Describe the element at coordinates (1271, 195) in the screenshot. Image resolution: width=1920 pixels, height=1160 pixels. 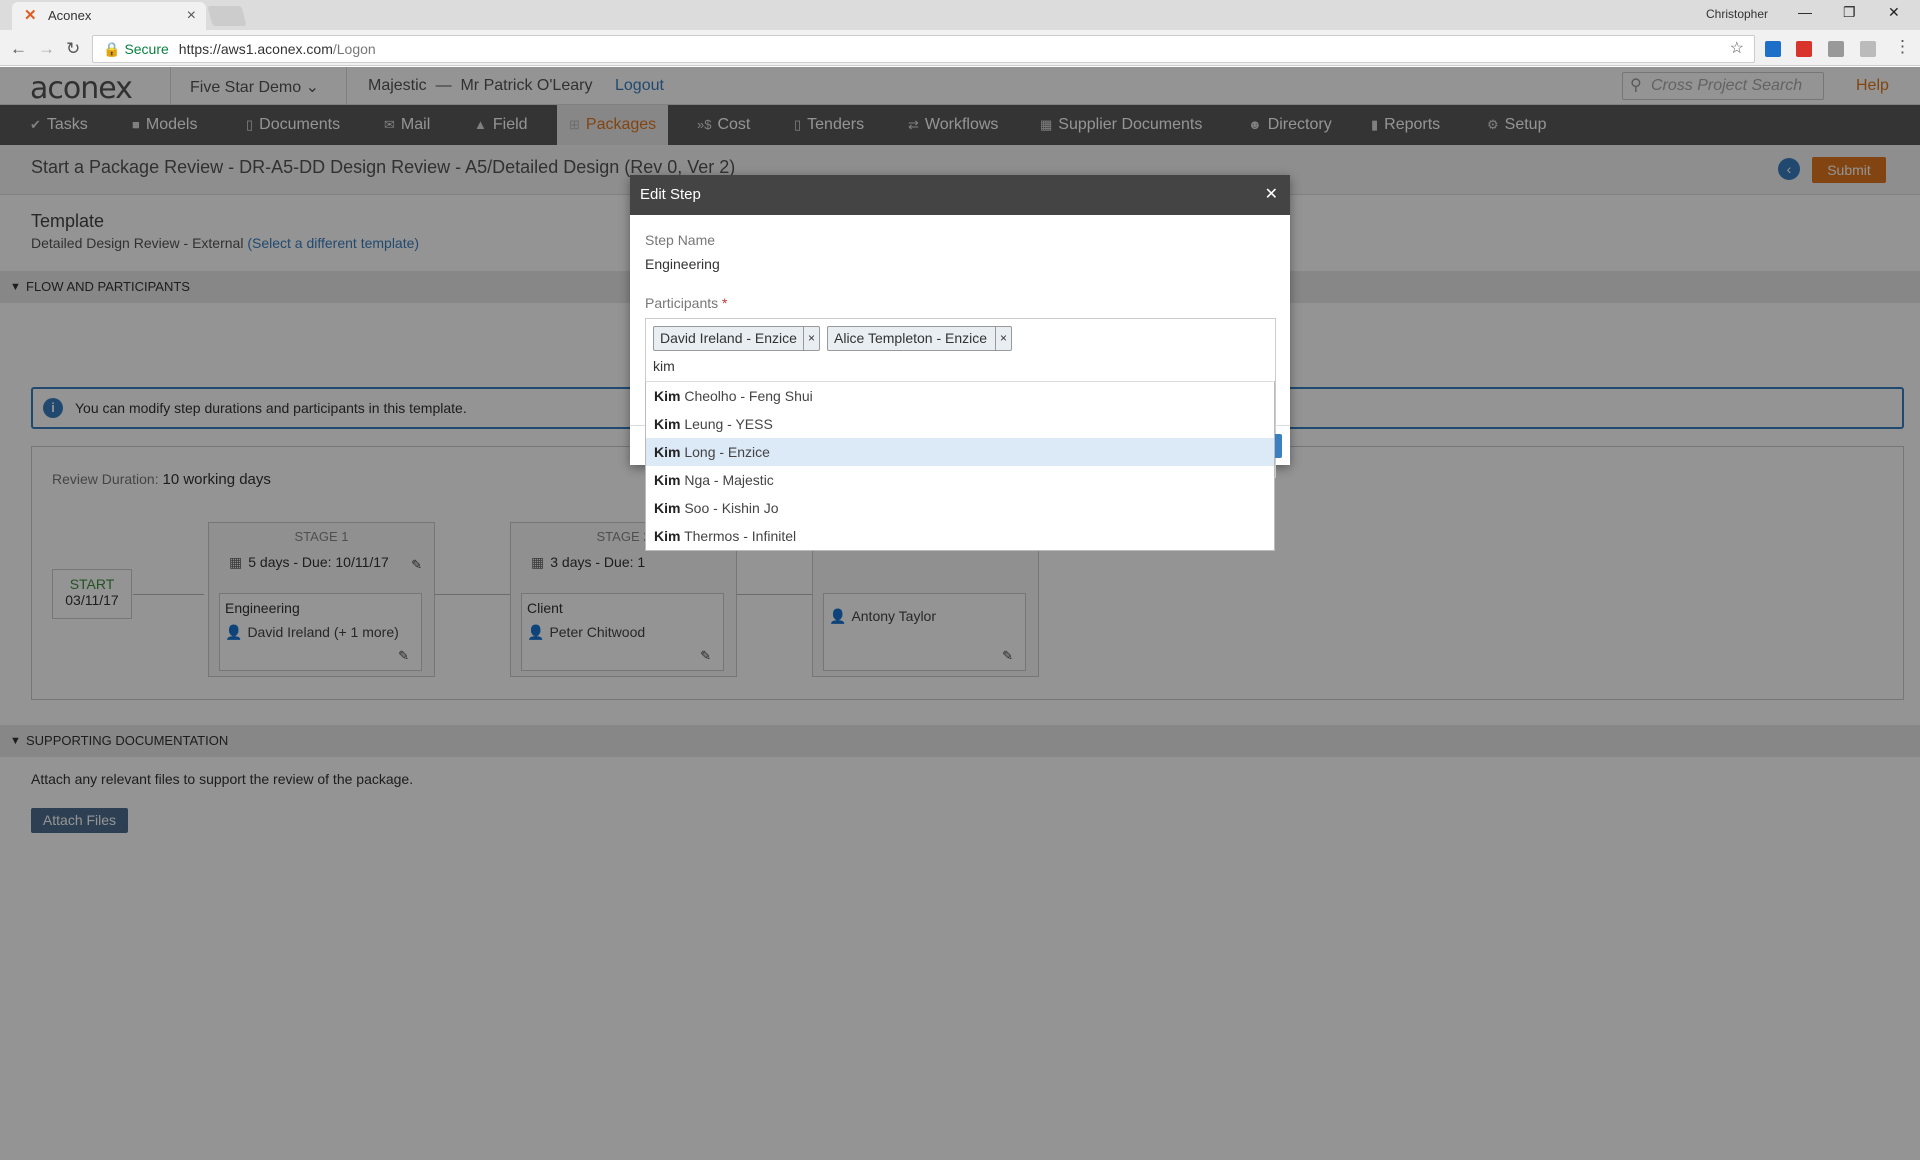
I see `close-icon: ✕` at that location.